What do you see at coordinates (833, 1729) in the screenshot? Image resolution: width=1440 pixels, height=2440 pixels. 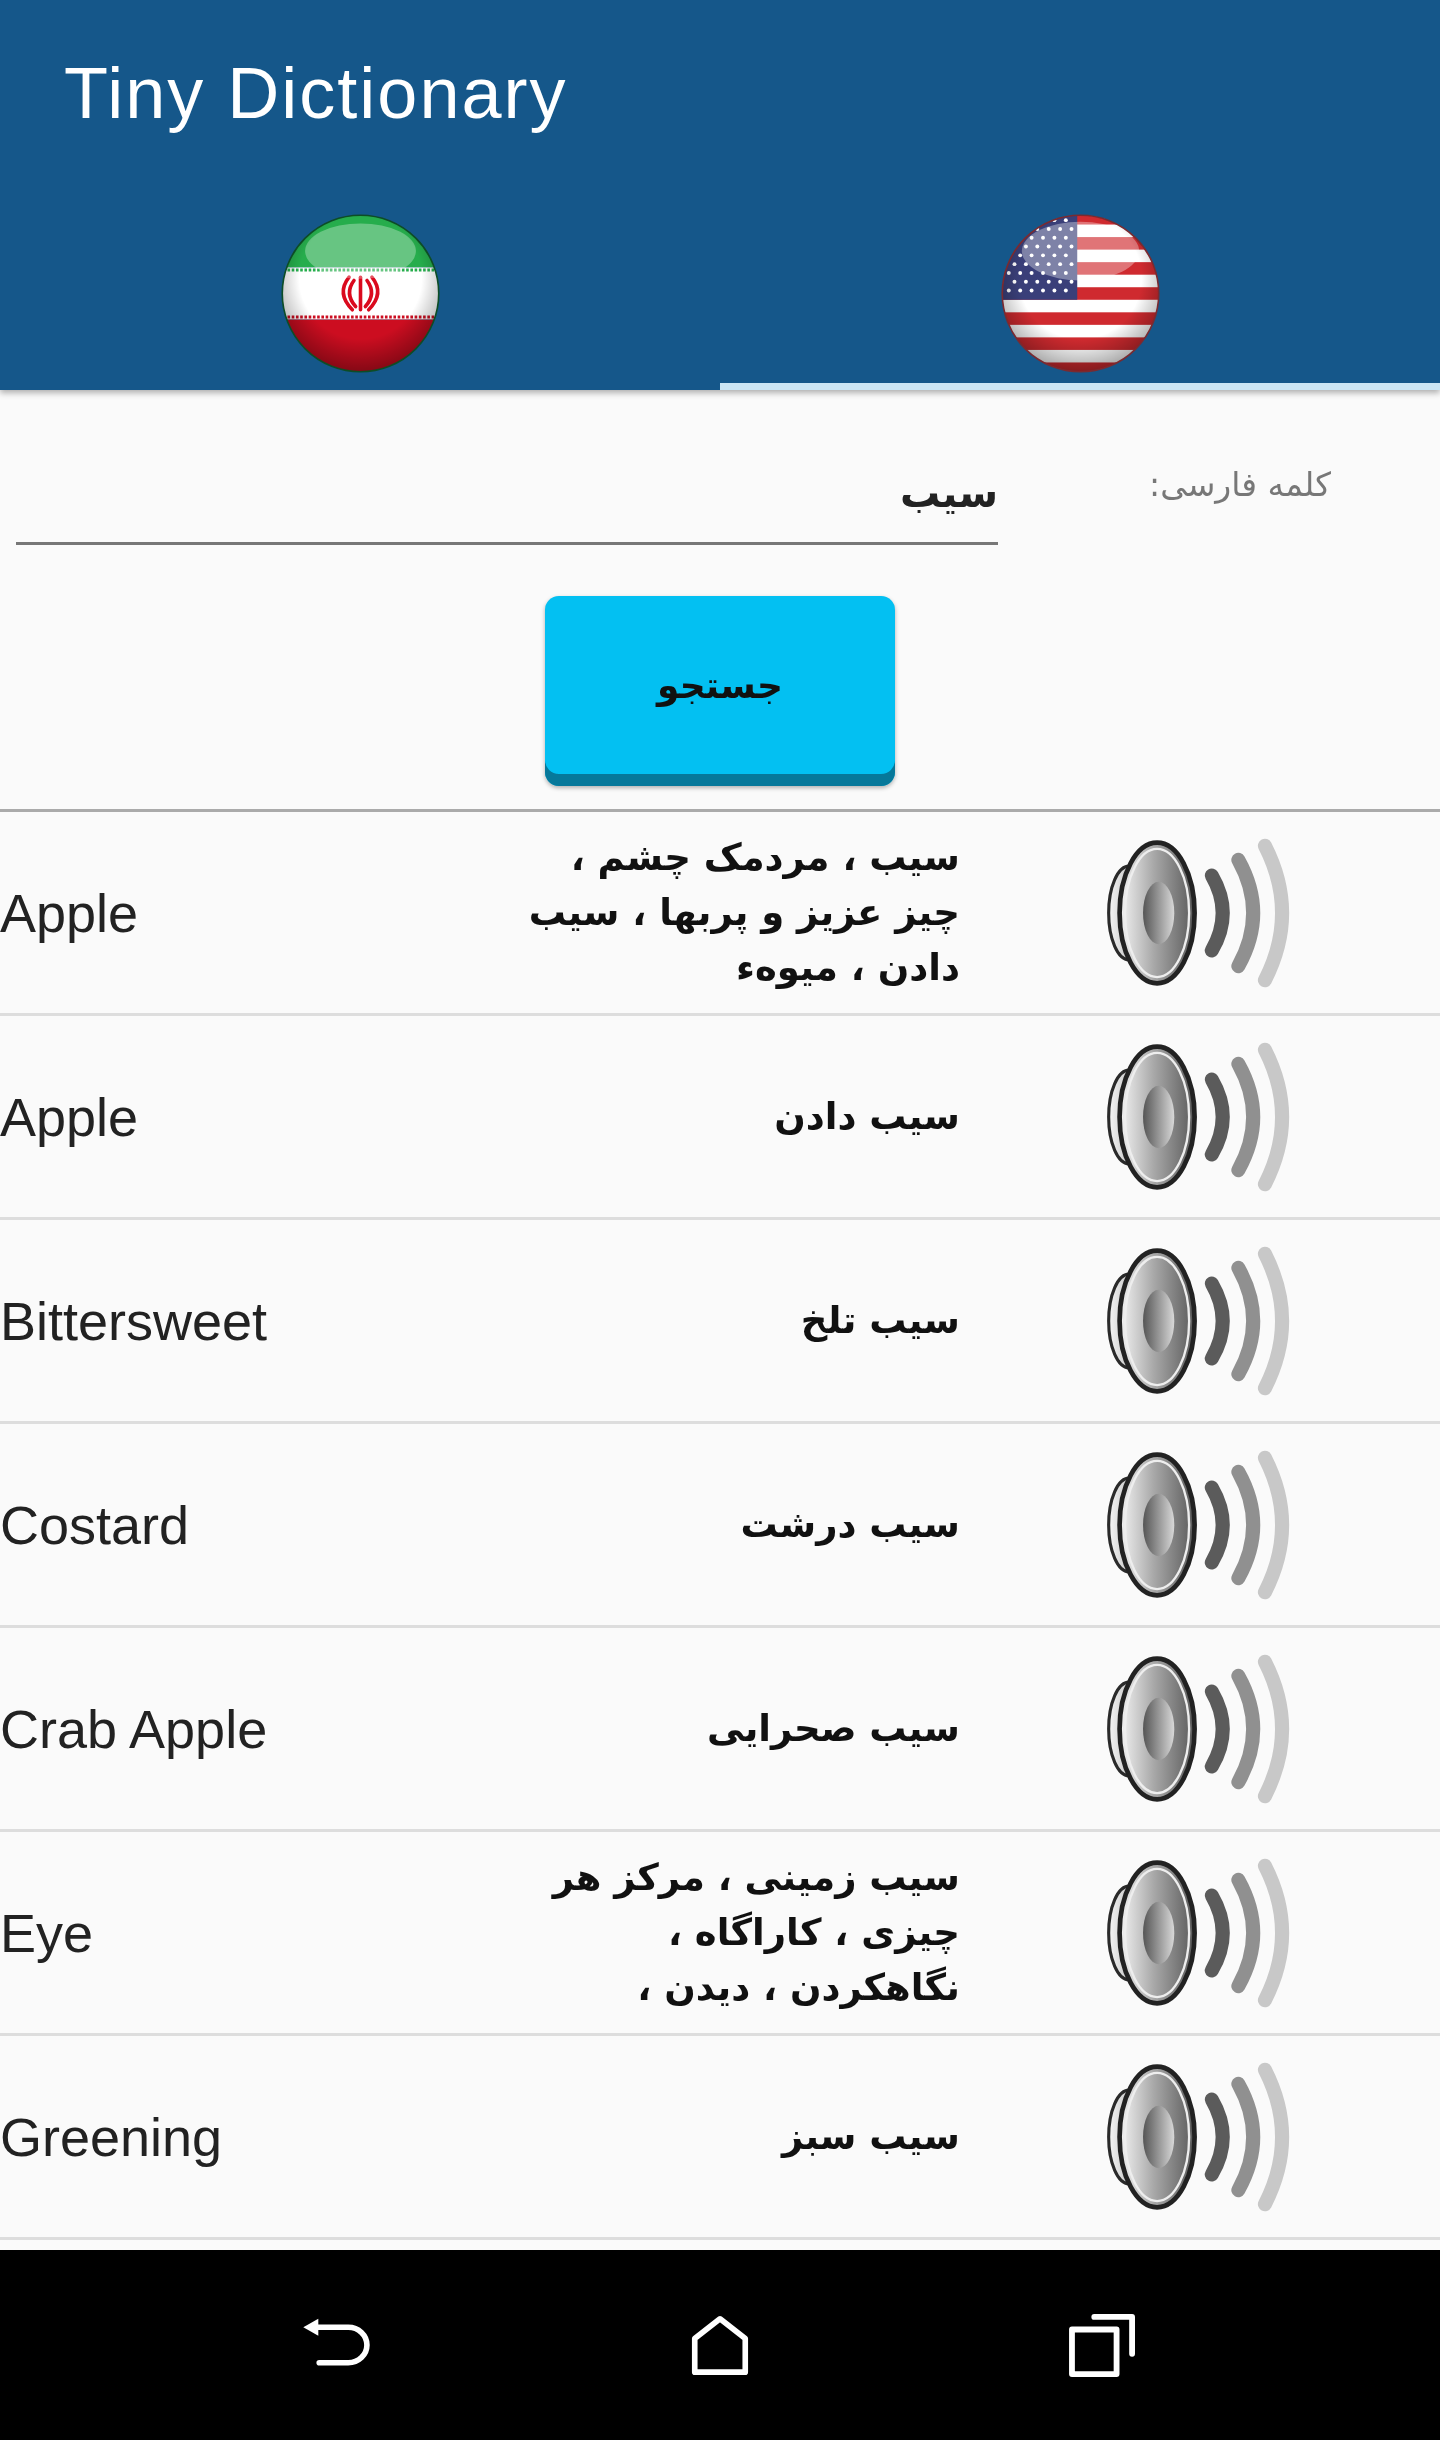 I see `persian-translation: سیب صحرایی` at bounding box center [833, 1729].